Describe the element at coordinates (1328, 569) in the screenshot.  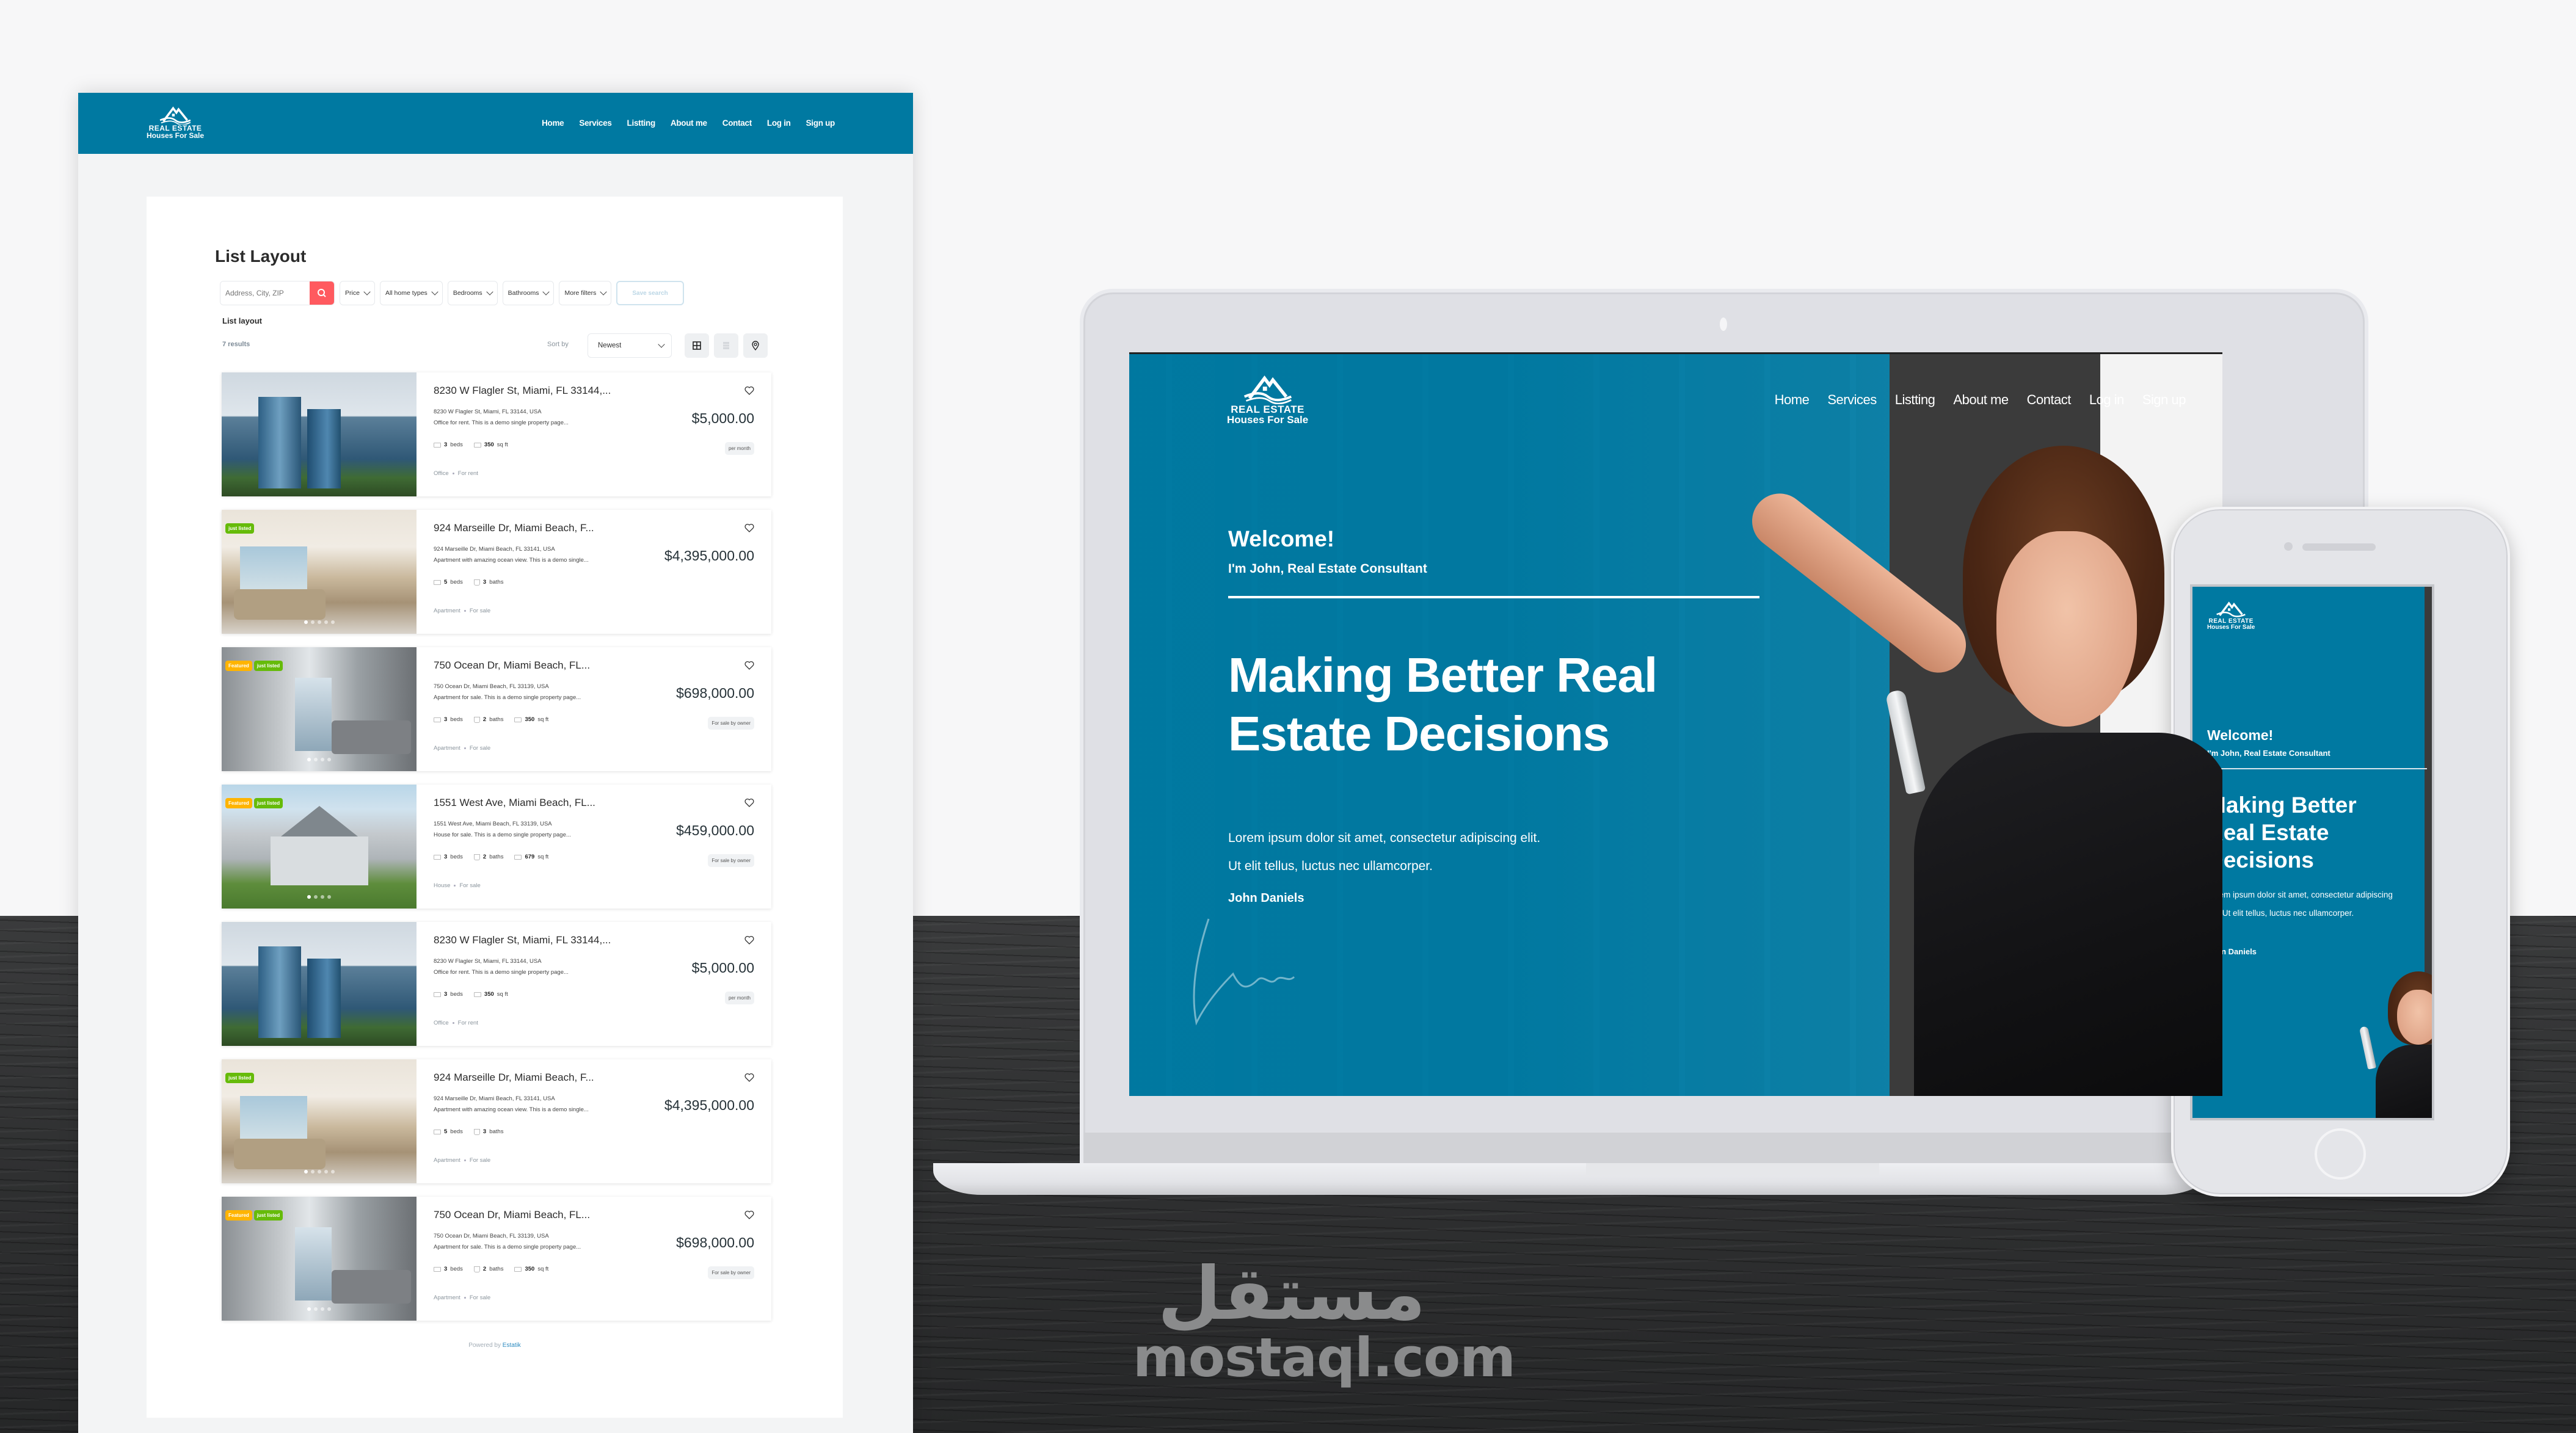
I see `hero-subtitle: I'm John, Real Estate Consultant` at that location.